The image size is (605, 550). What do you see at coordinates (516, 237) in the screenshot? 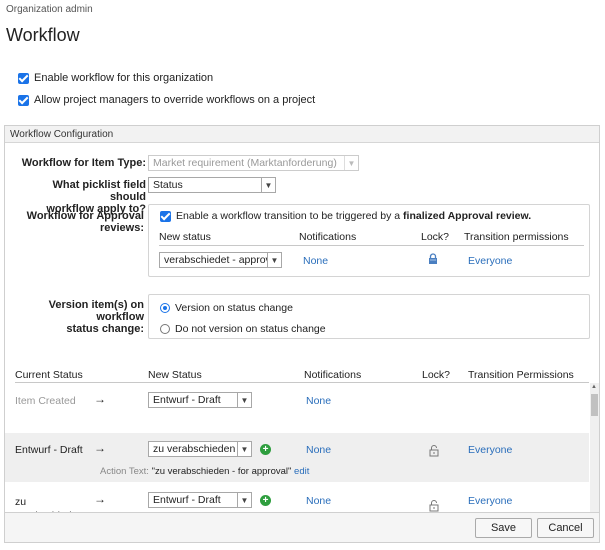
I see `approval-col-permissions: Transition permissions` at bounding box center [516, 237].